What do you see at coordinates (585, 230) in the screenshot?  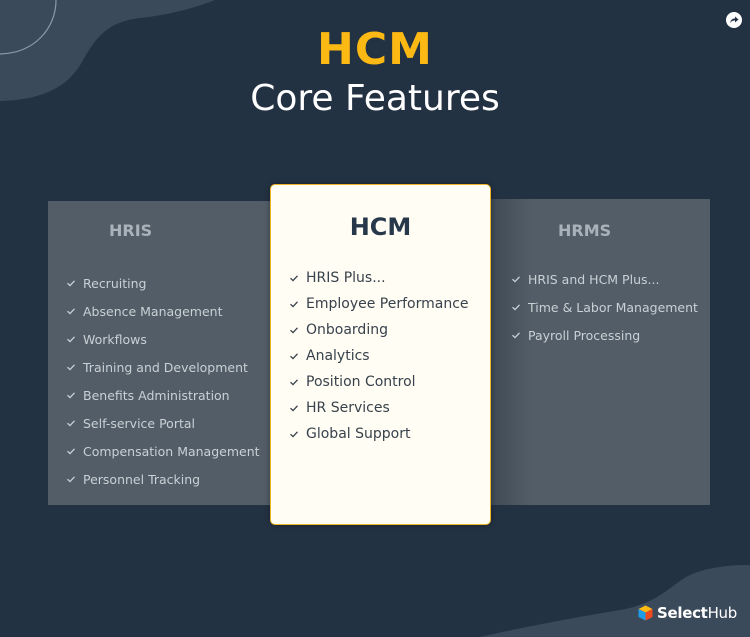 I see `hrms-title: HRMS` at bounding box center [585, 230].